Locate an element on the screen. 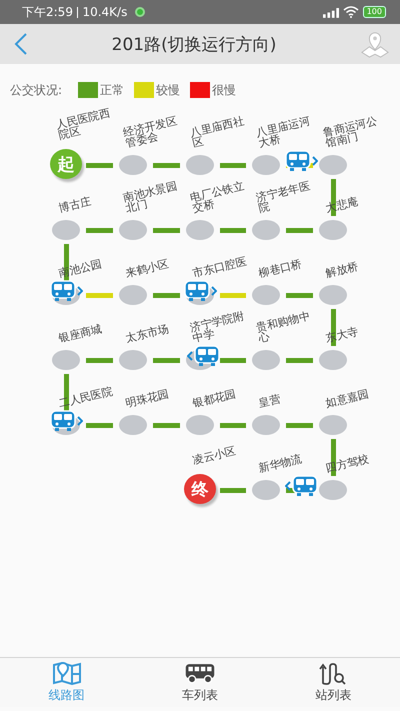 This screenshot has height=711, width=400. map-pin-icon is located at coordinates (375, 44).